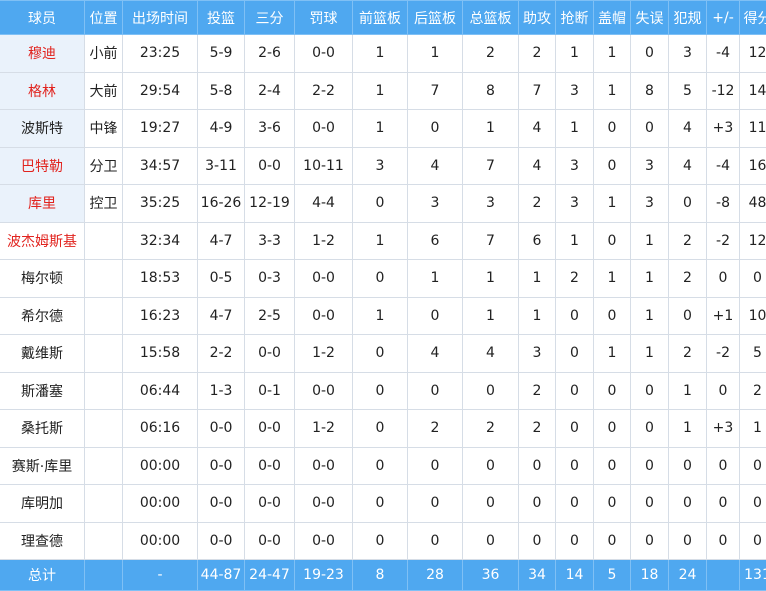 The width and height of the screenshot is (766, 591). Describe the element at coordinates (380, 316) in the screenshot. I see `cell-oreb: 1` at that location.